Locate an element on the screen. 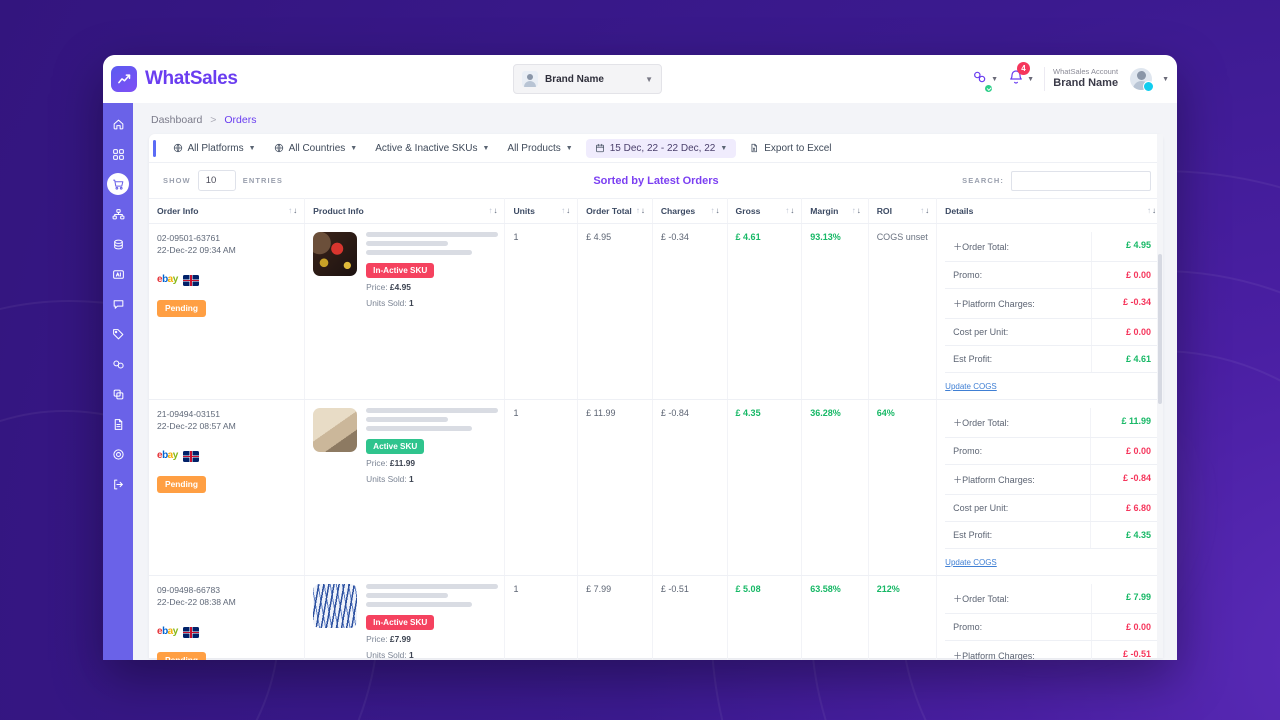 This screenshot has width=1280, height=720. cell-order-total-value: £ 7.99 is located at coordinates (599, 589).